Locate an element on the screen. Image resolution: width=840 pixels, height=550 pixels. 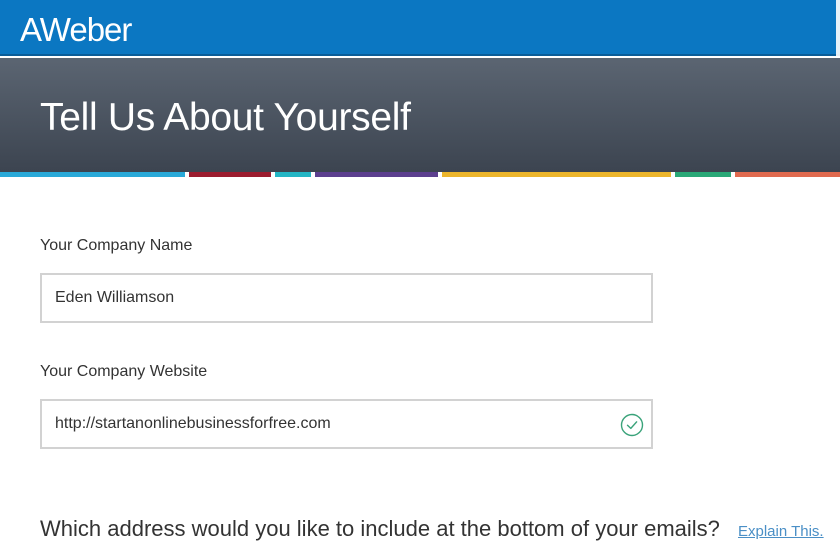
aweber-logo: AWeber is located at coordinates (76, 30).